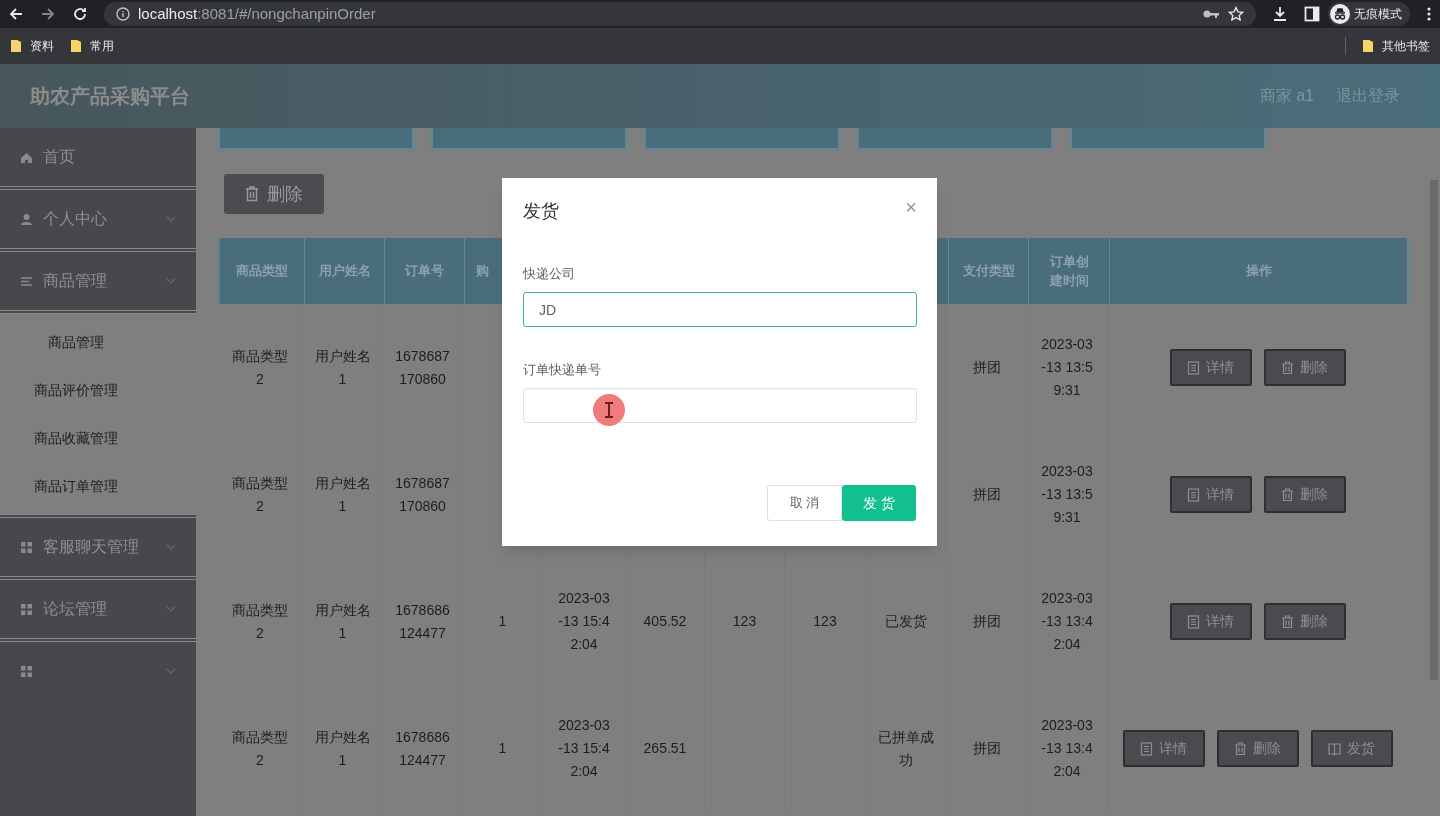  I want to click on table-cell-text: 405.52, so click(665, 621).